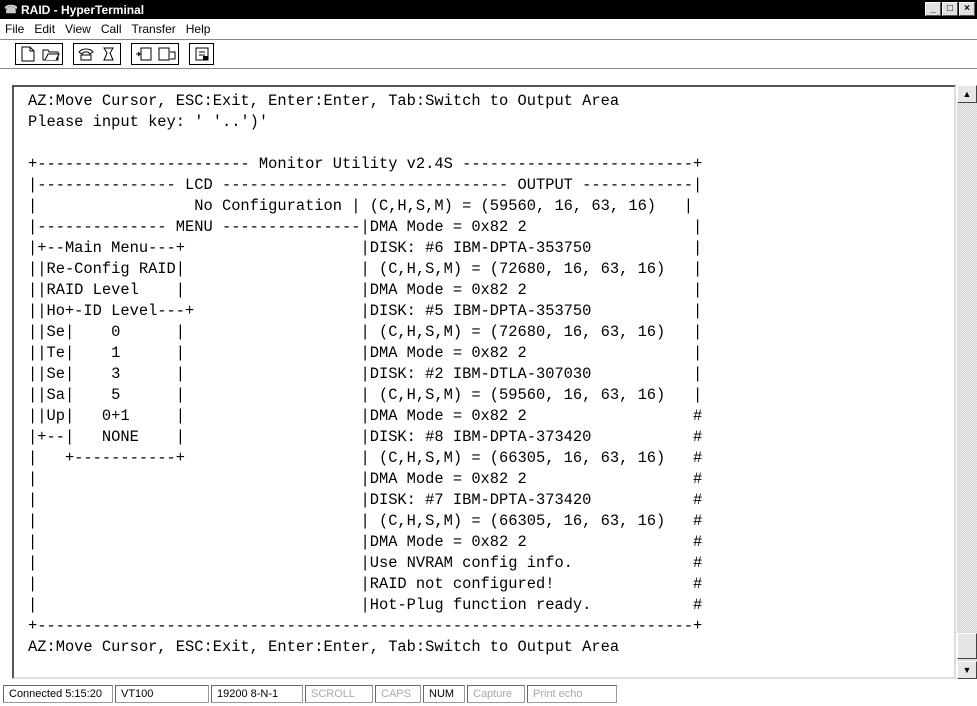 The height and width of the screenshot is (706, 977). I want to click on scroll-thumb, so click(967, 646).